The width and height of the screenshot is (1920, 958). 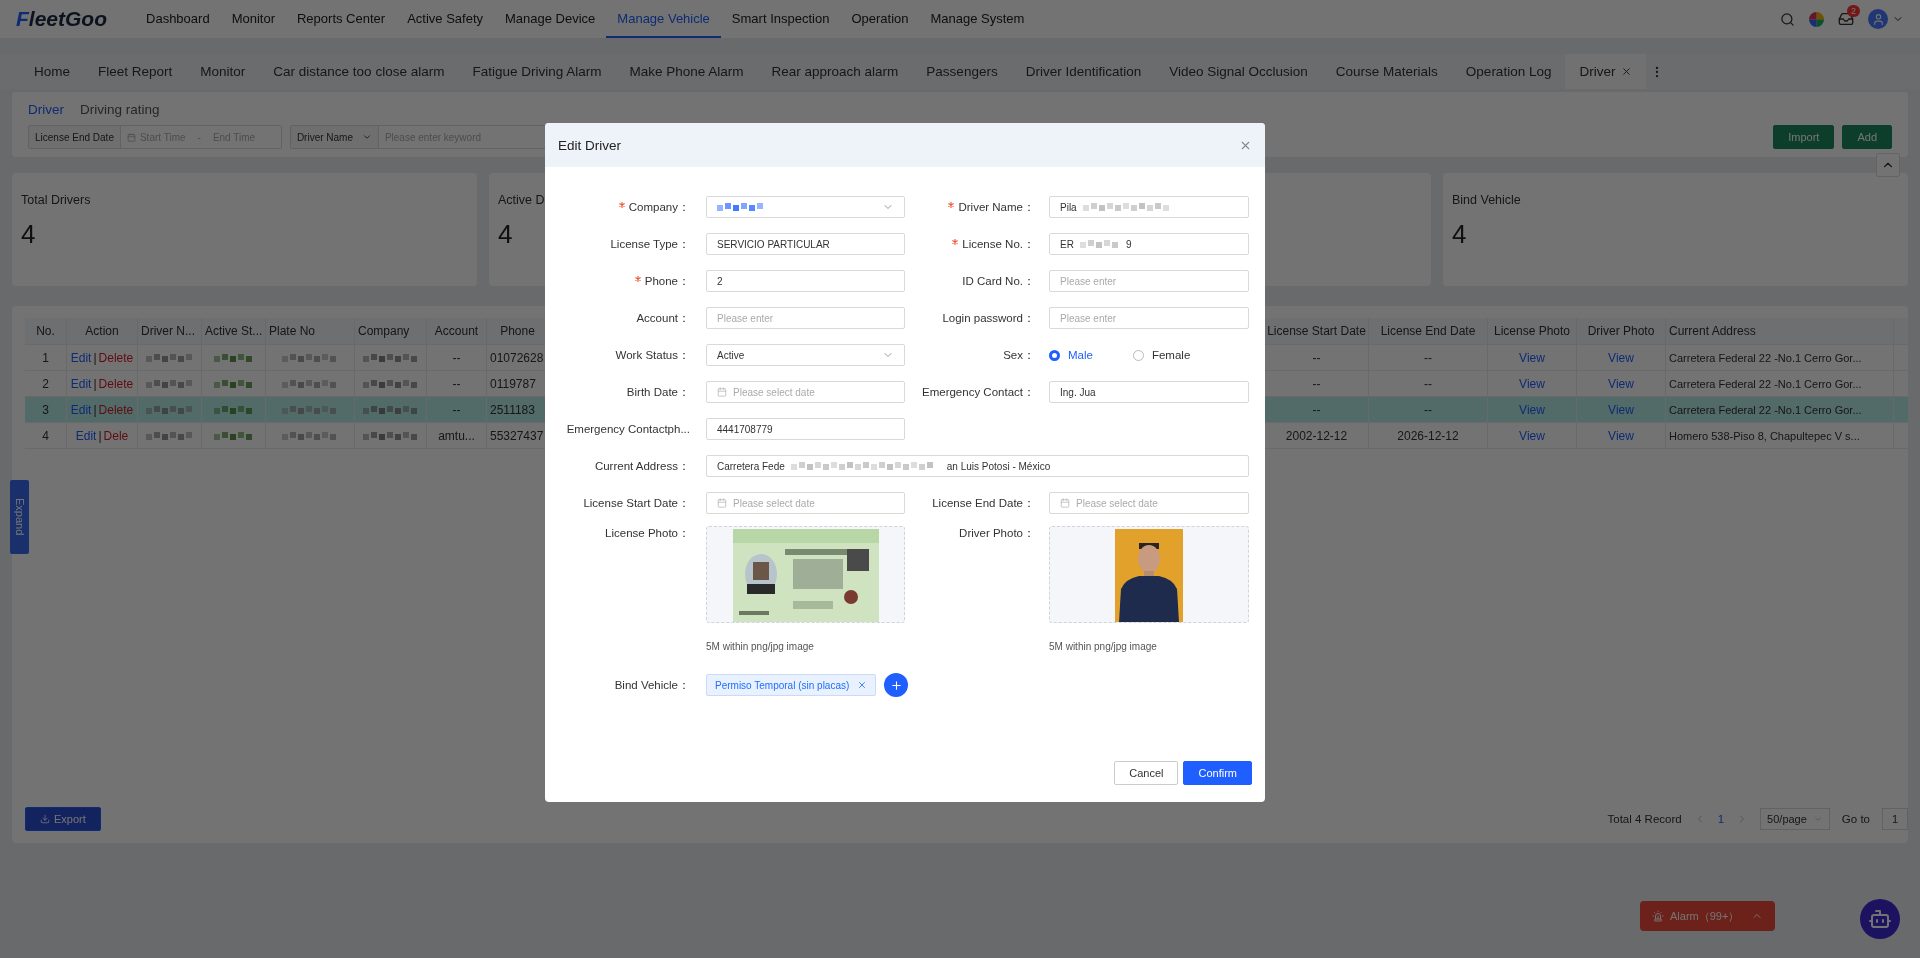 What do you see at coordinates (1161, 355) in the screenshot?
I see `radio-option: Female` at bounding box center [1161, 355].